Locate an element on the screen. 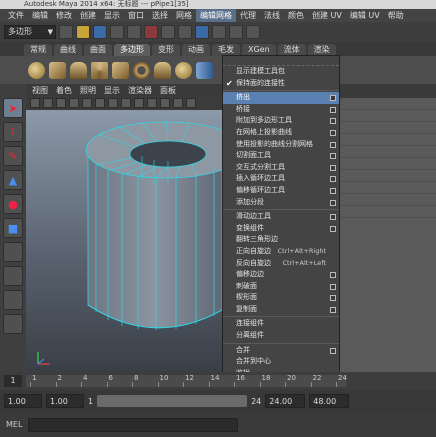 The image size is (436, 437). menubar-item: 代理 is located at coordinates (248, 15).